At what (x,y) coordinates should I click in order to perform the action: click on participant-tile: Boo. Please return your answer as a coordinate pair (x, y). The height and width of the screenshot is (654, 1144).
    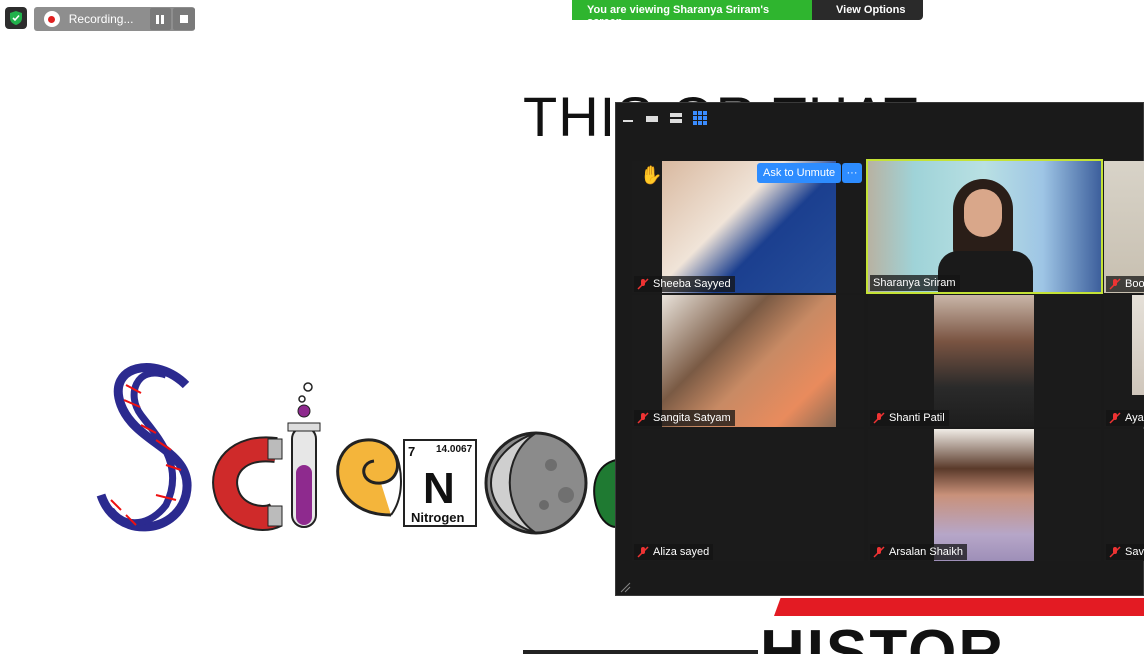
    Looking at the image, I should click on (1124, 227).